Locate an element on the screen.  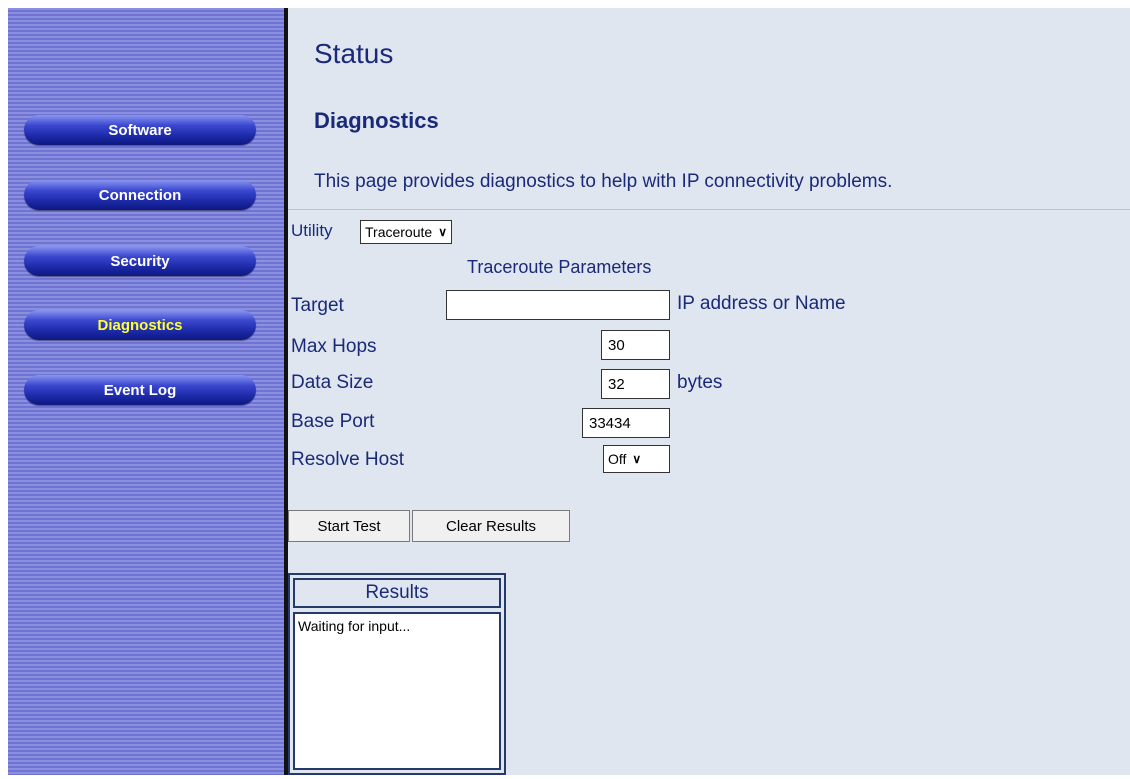
base-port-input: 33434 is located at coordinates (626, 423).